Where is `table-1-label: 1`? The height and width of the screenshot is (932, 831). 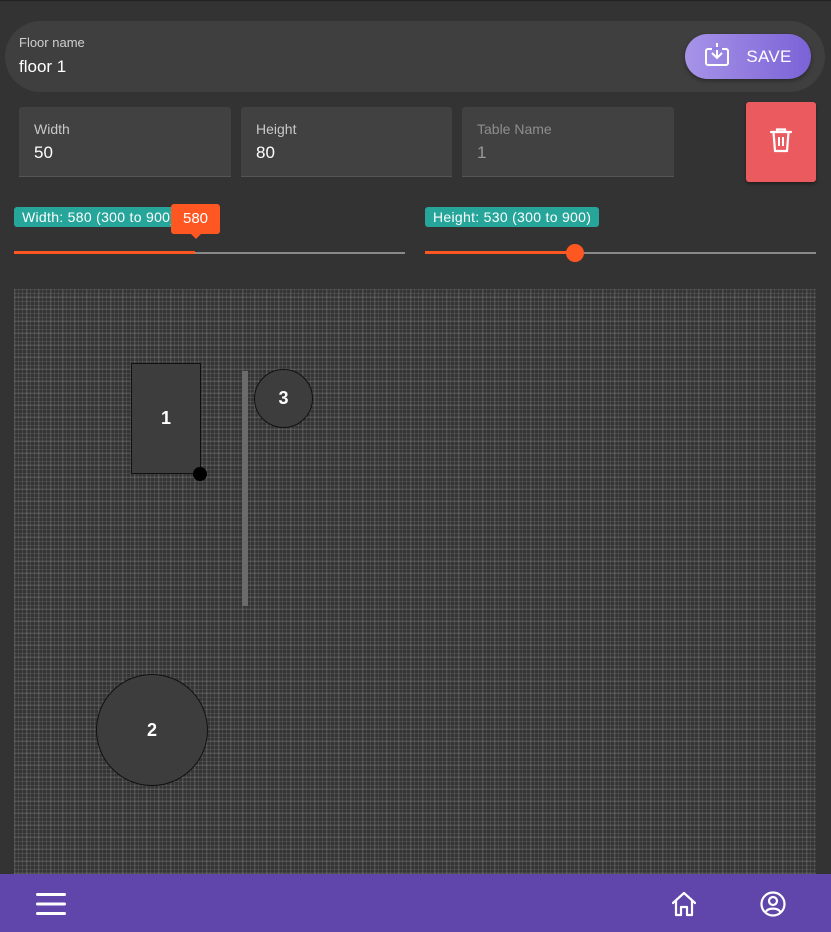
table-1-label: 1 is located at coordinates (165, 418).